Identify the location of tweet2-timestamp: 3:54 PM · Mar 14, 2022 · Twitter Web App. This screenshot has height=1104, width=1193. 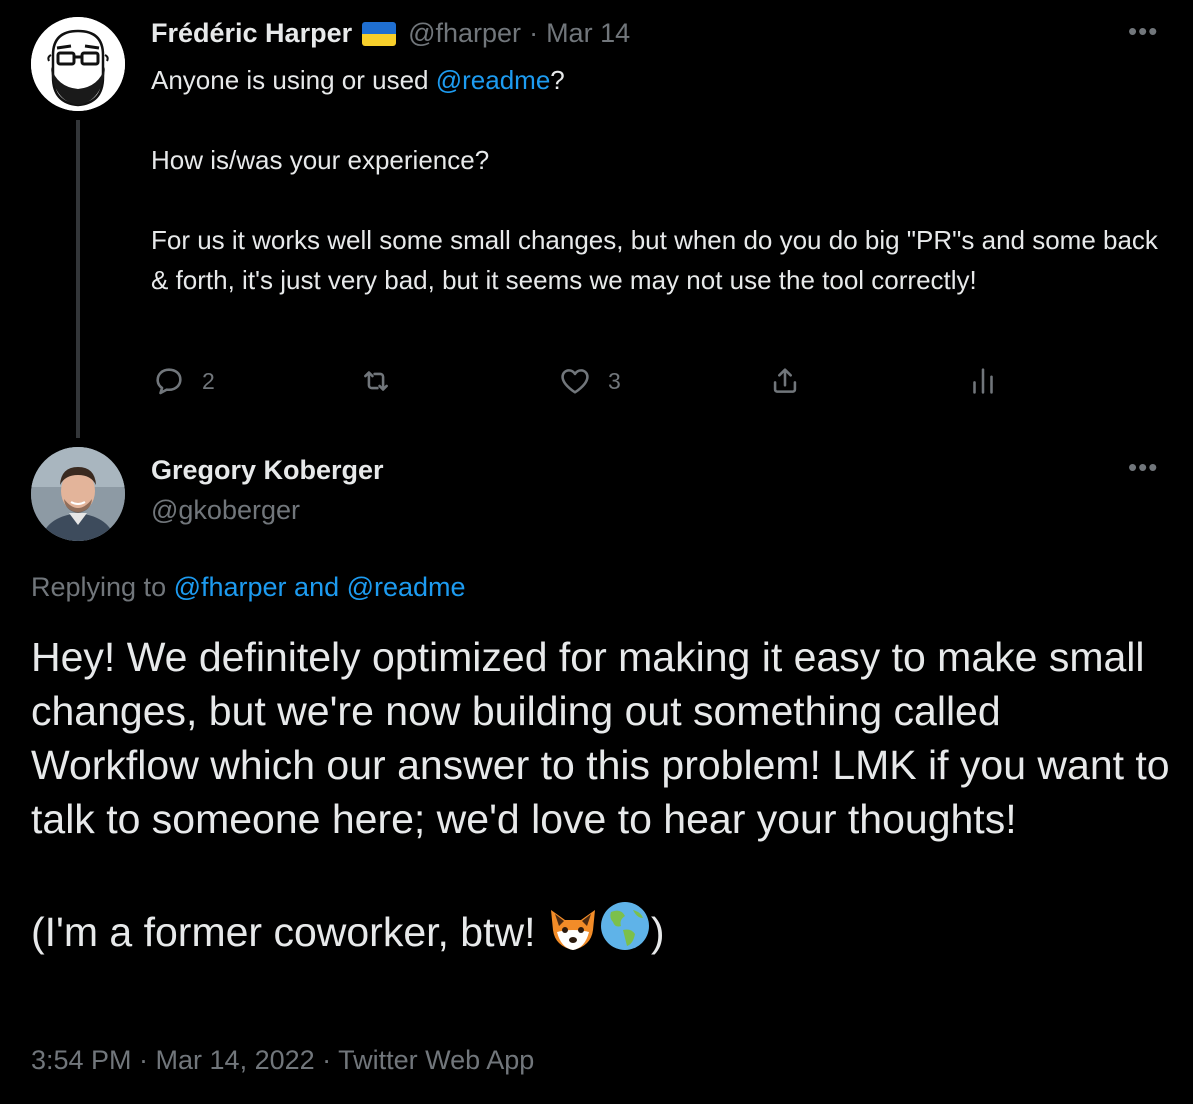
(282, 1060).